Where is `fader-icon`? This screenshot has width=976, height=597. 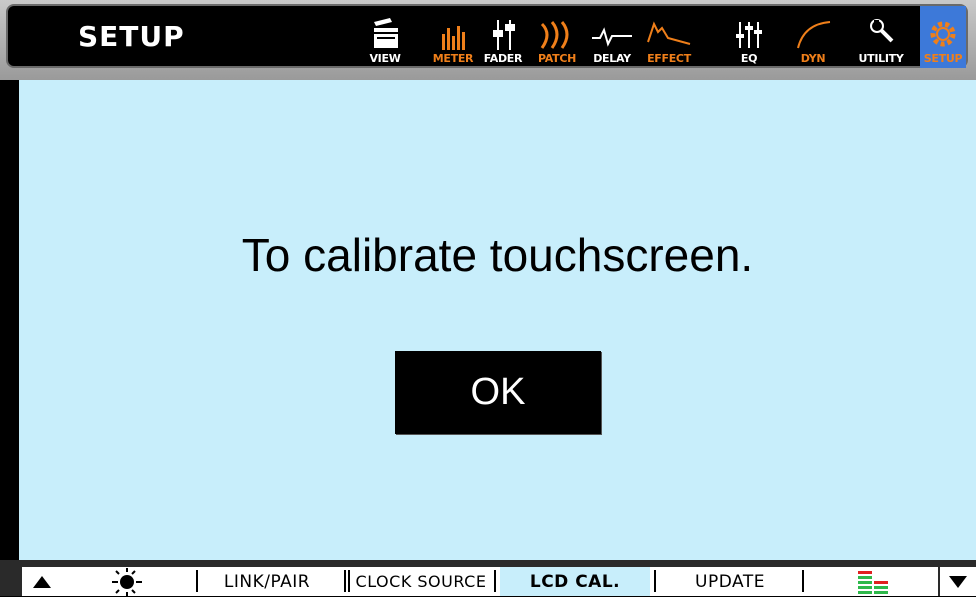
fader-icon is located at coordinates (504, 35).